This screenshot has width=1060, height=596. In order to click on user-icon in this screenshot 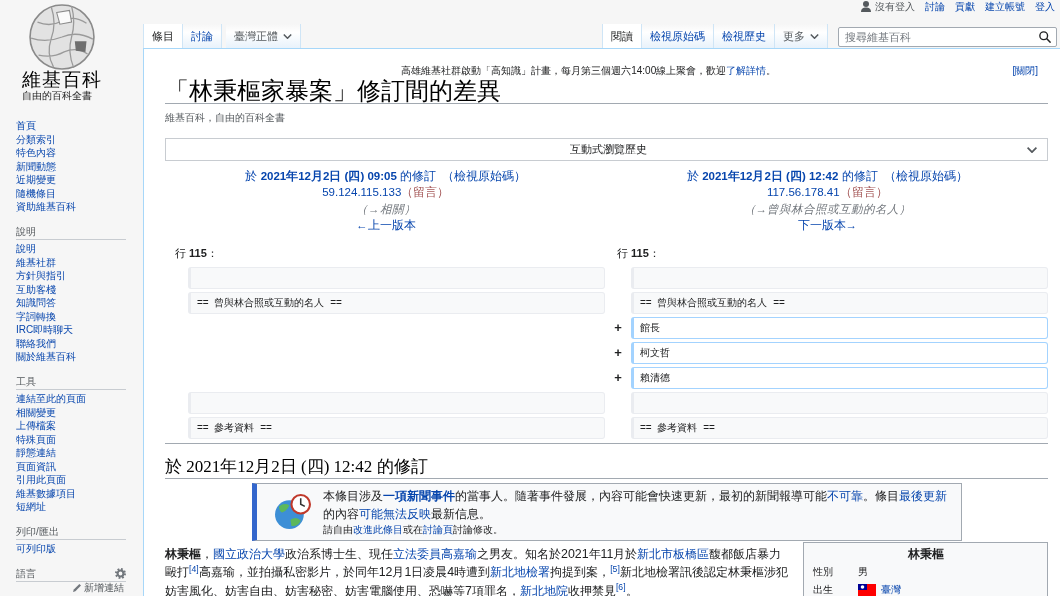, I will do `click(866, 6)`.